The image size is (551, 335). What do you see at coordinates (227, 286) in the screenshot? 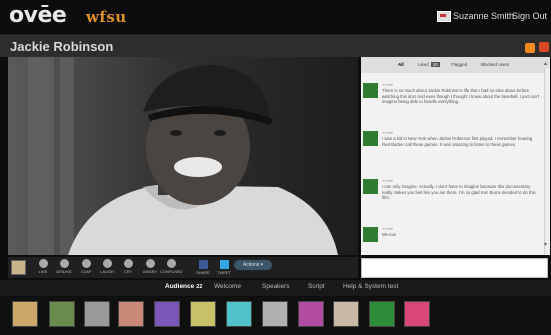
I see `tab-welcome: Welcome` at bounding box center [227, 286].